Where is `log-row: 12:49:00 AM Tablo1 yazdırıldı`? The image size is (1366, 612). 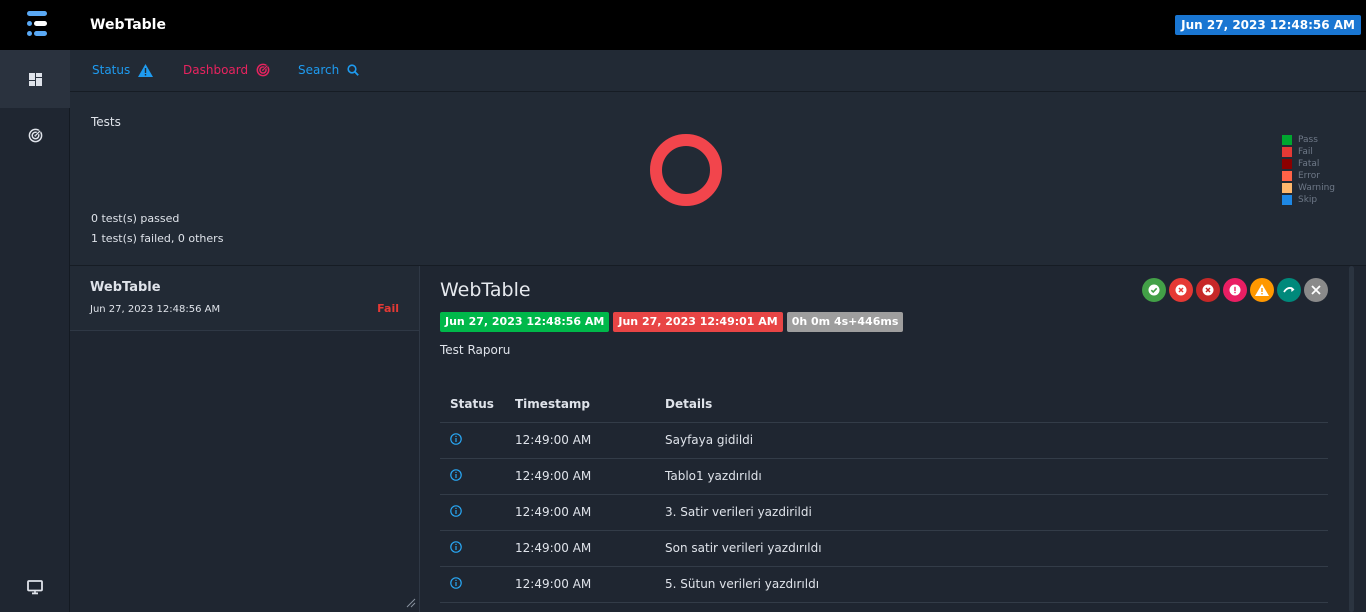 log-row: 12:49:00 AM Tablo1 yazdırıldı is located at coordinates (884, 476).